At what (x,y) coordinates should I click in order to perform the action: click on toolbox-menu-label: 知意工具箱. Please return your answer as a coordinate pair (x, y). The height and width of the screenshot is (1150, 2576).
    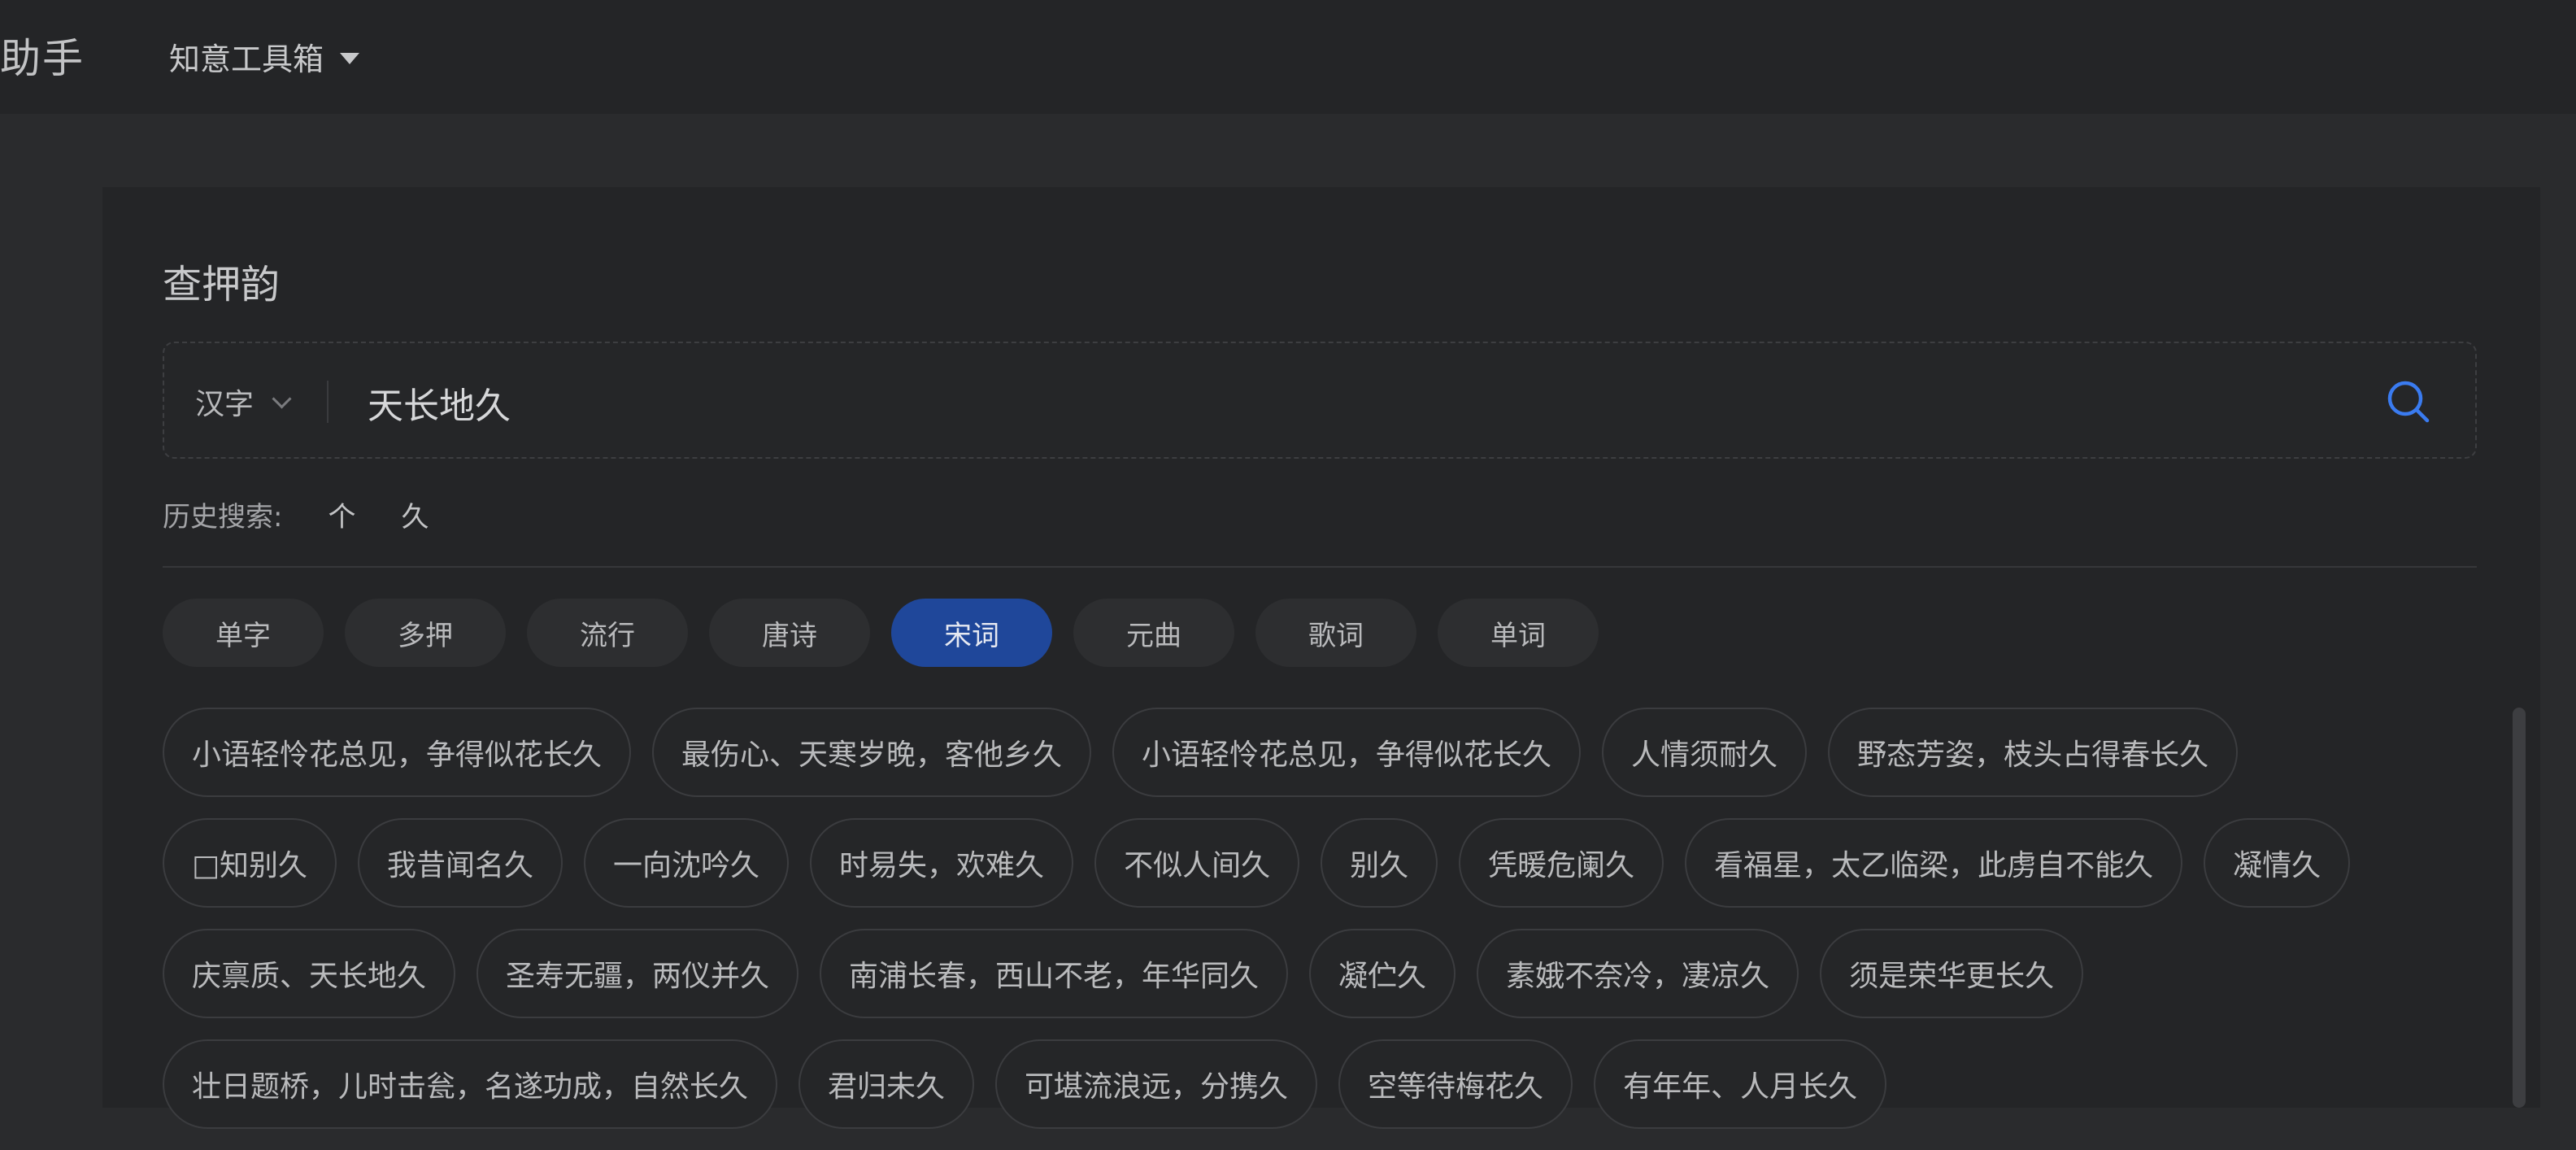
    Looking at the image, I should click on (247, 59).